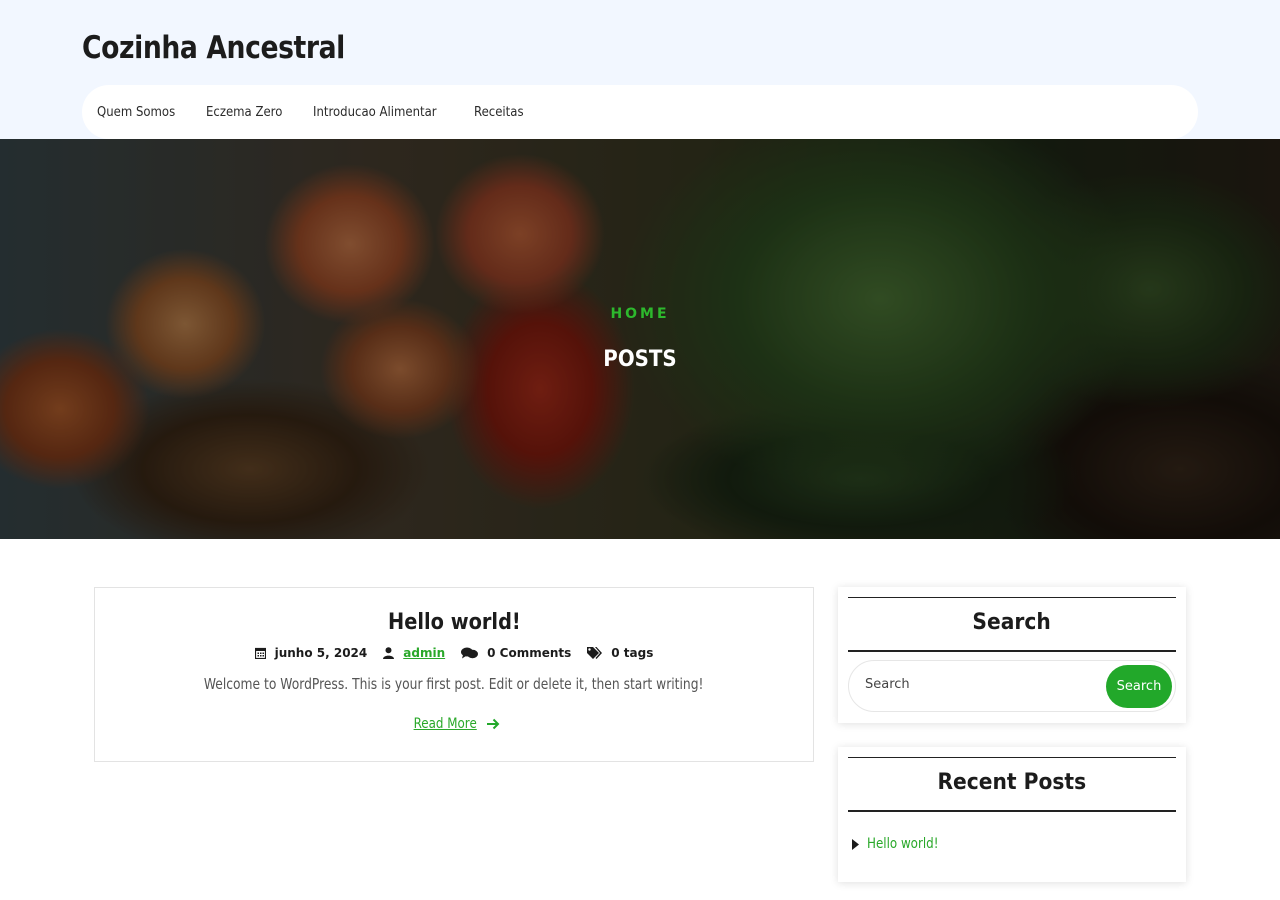  Describe the element at coordinates (375, 112) in the screenshot. I see `nav-item-introducao-alimentar: Introducao Alimentar` at that location.